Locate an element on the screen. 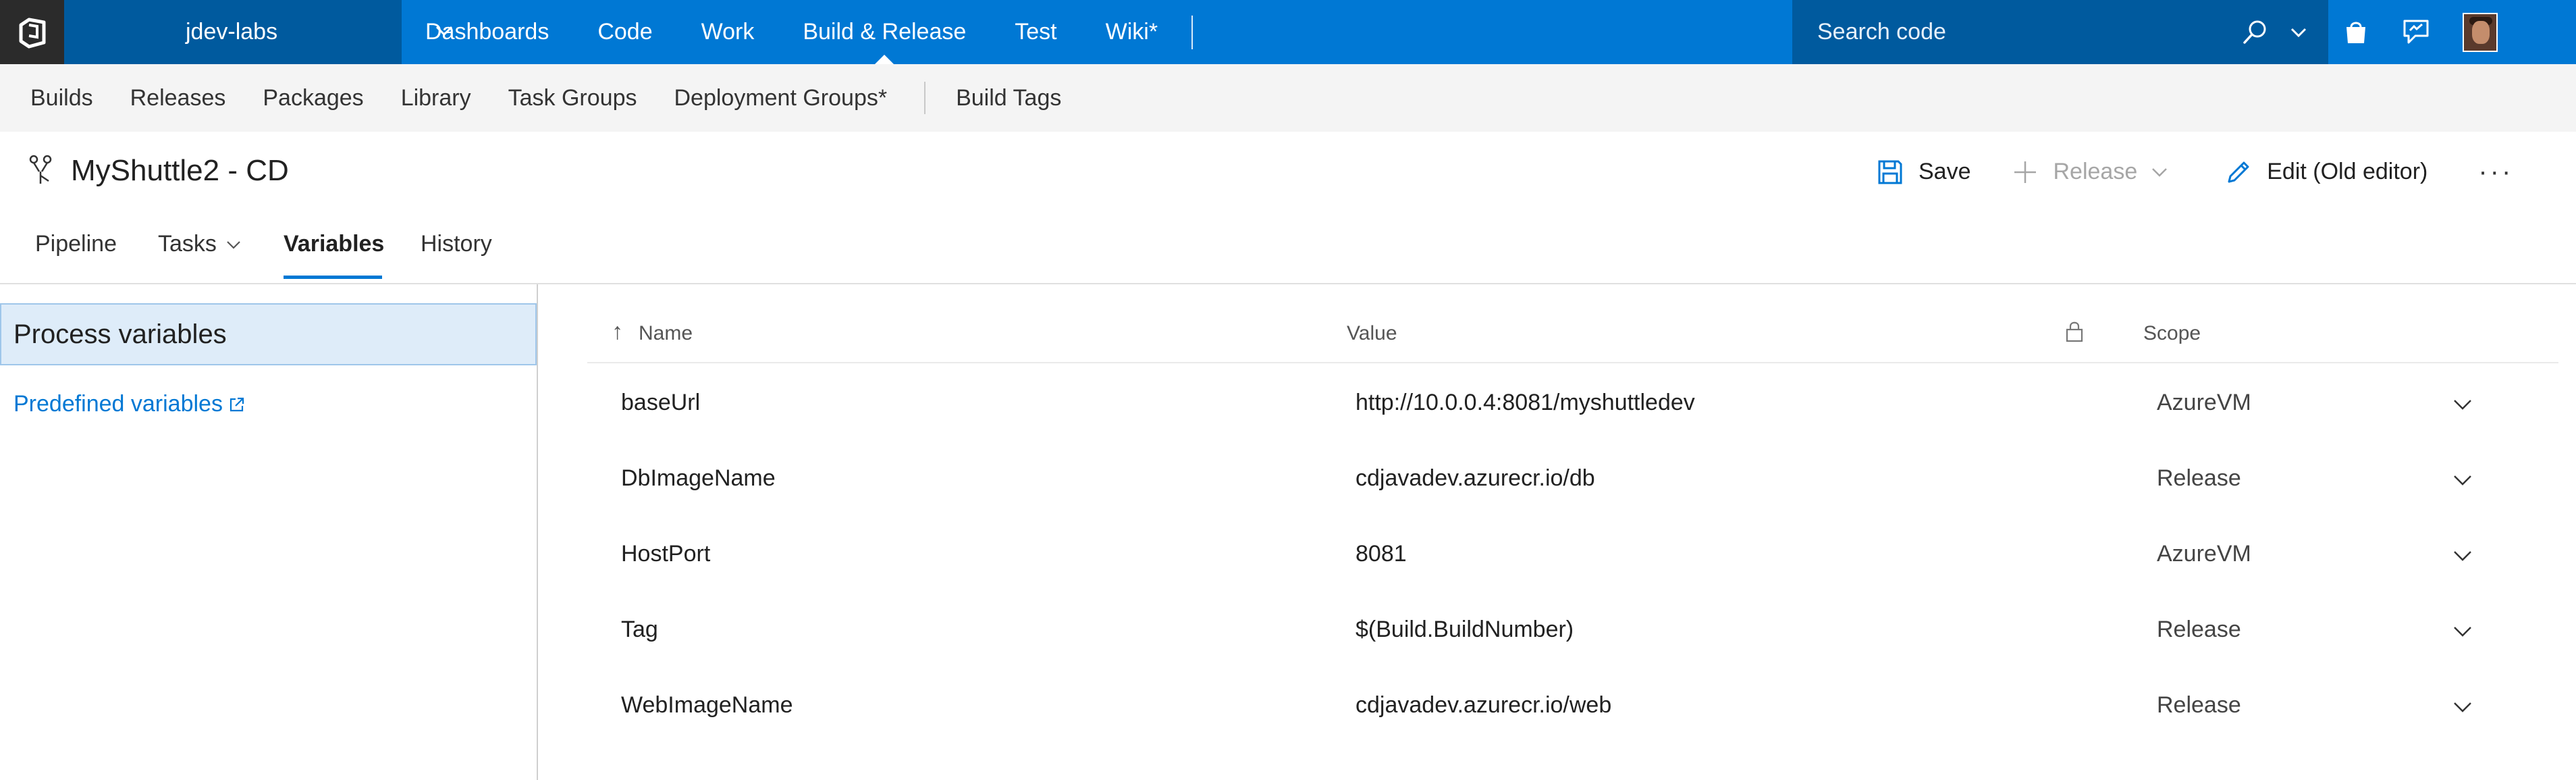  pencil-icon is located at coordinates (2238, 171).